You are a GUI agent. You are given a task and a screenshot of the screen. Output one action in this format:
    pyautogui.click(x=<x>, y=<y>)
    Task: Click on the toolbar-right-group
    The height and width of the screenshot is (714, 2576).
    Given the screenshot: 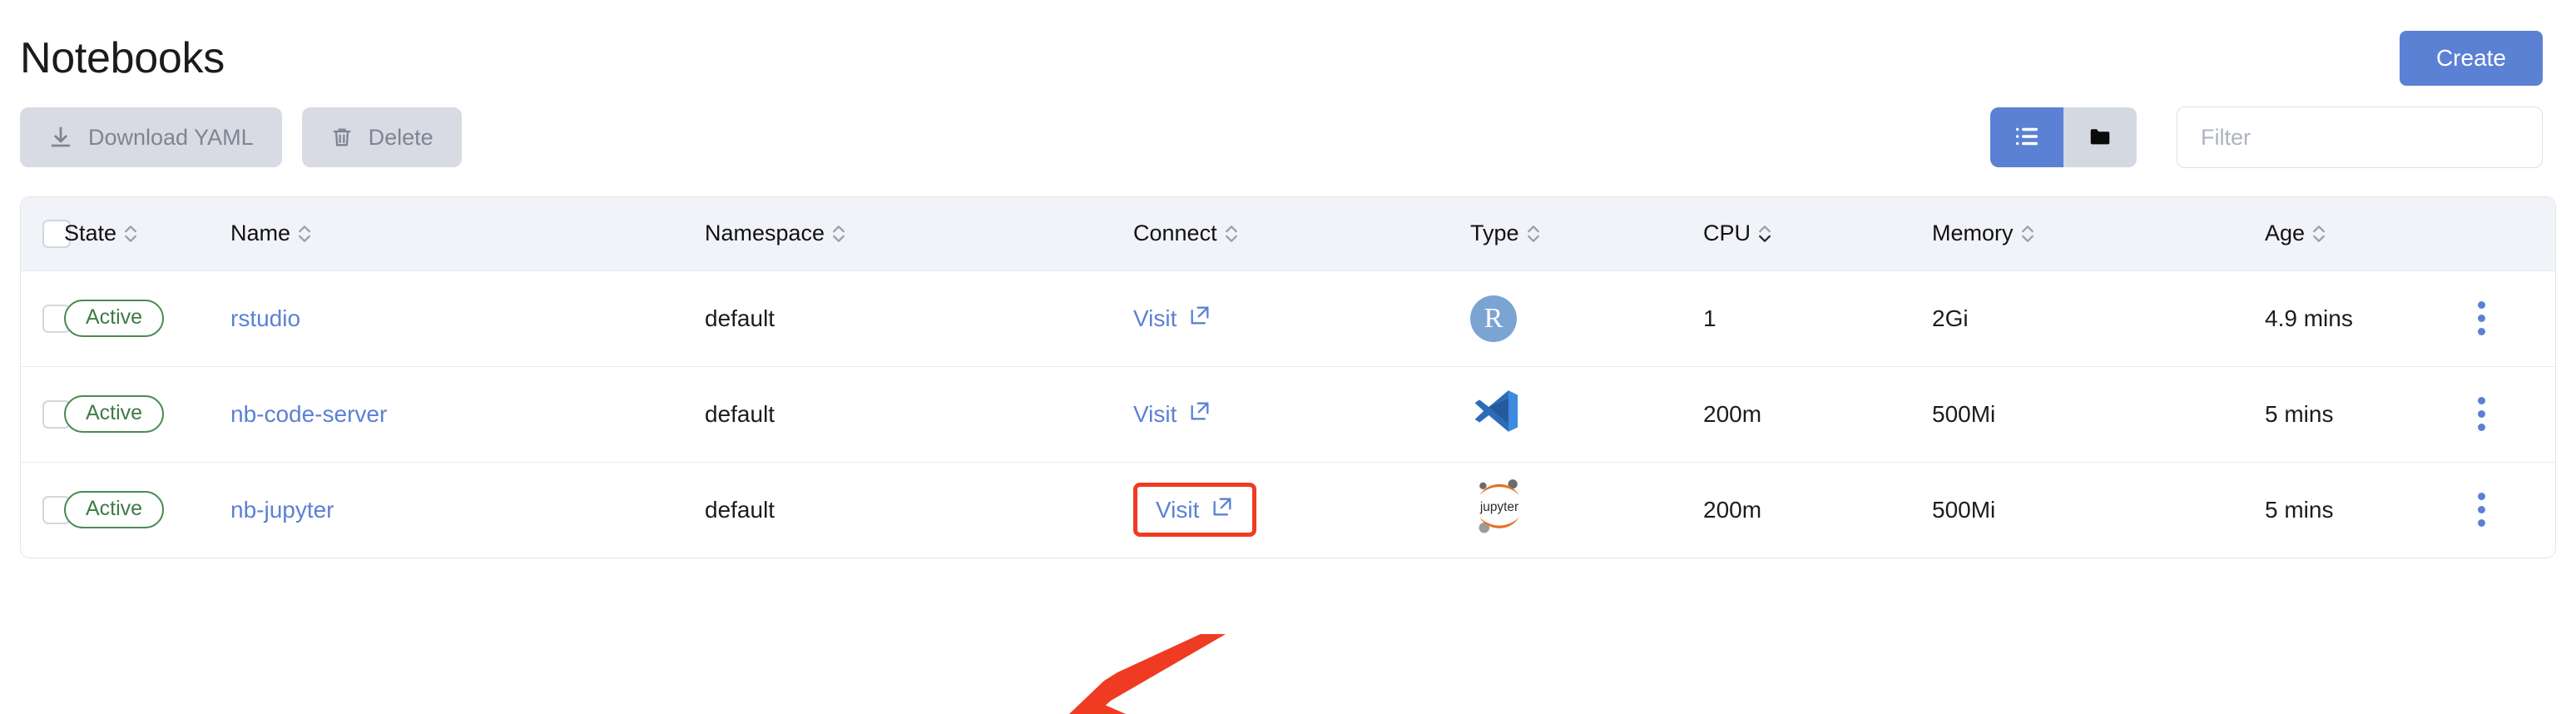 What is the action you would take?
    pyautogui.click(x=2266, y=137)
    